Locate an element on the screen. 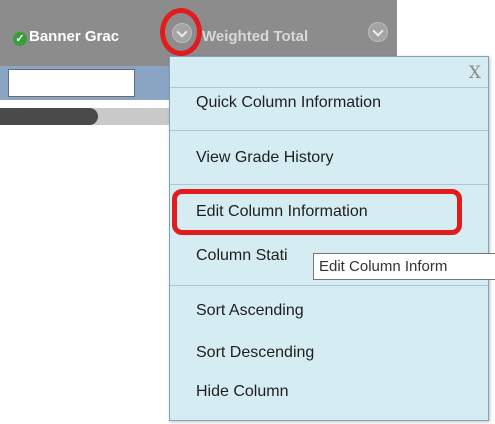 The height and width of the screenshot is (424, 495). column-header-weighted-total: Weighted Total is located at coordinates (255, 36).